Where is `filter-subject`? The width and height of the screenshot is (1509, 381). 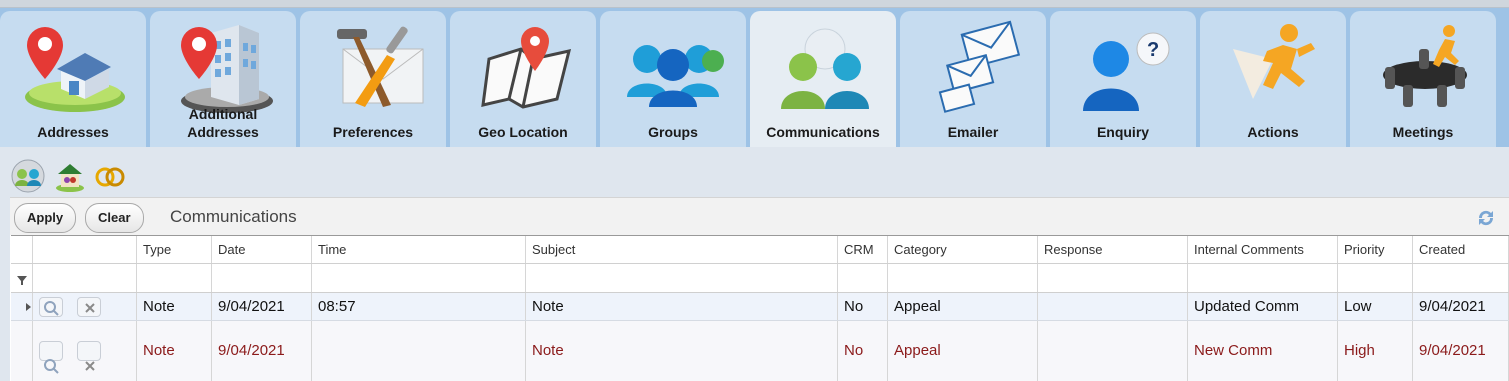 filter-subject is located at coordinates (682, 278).